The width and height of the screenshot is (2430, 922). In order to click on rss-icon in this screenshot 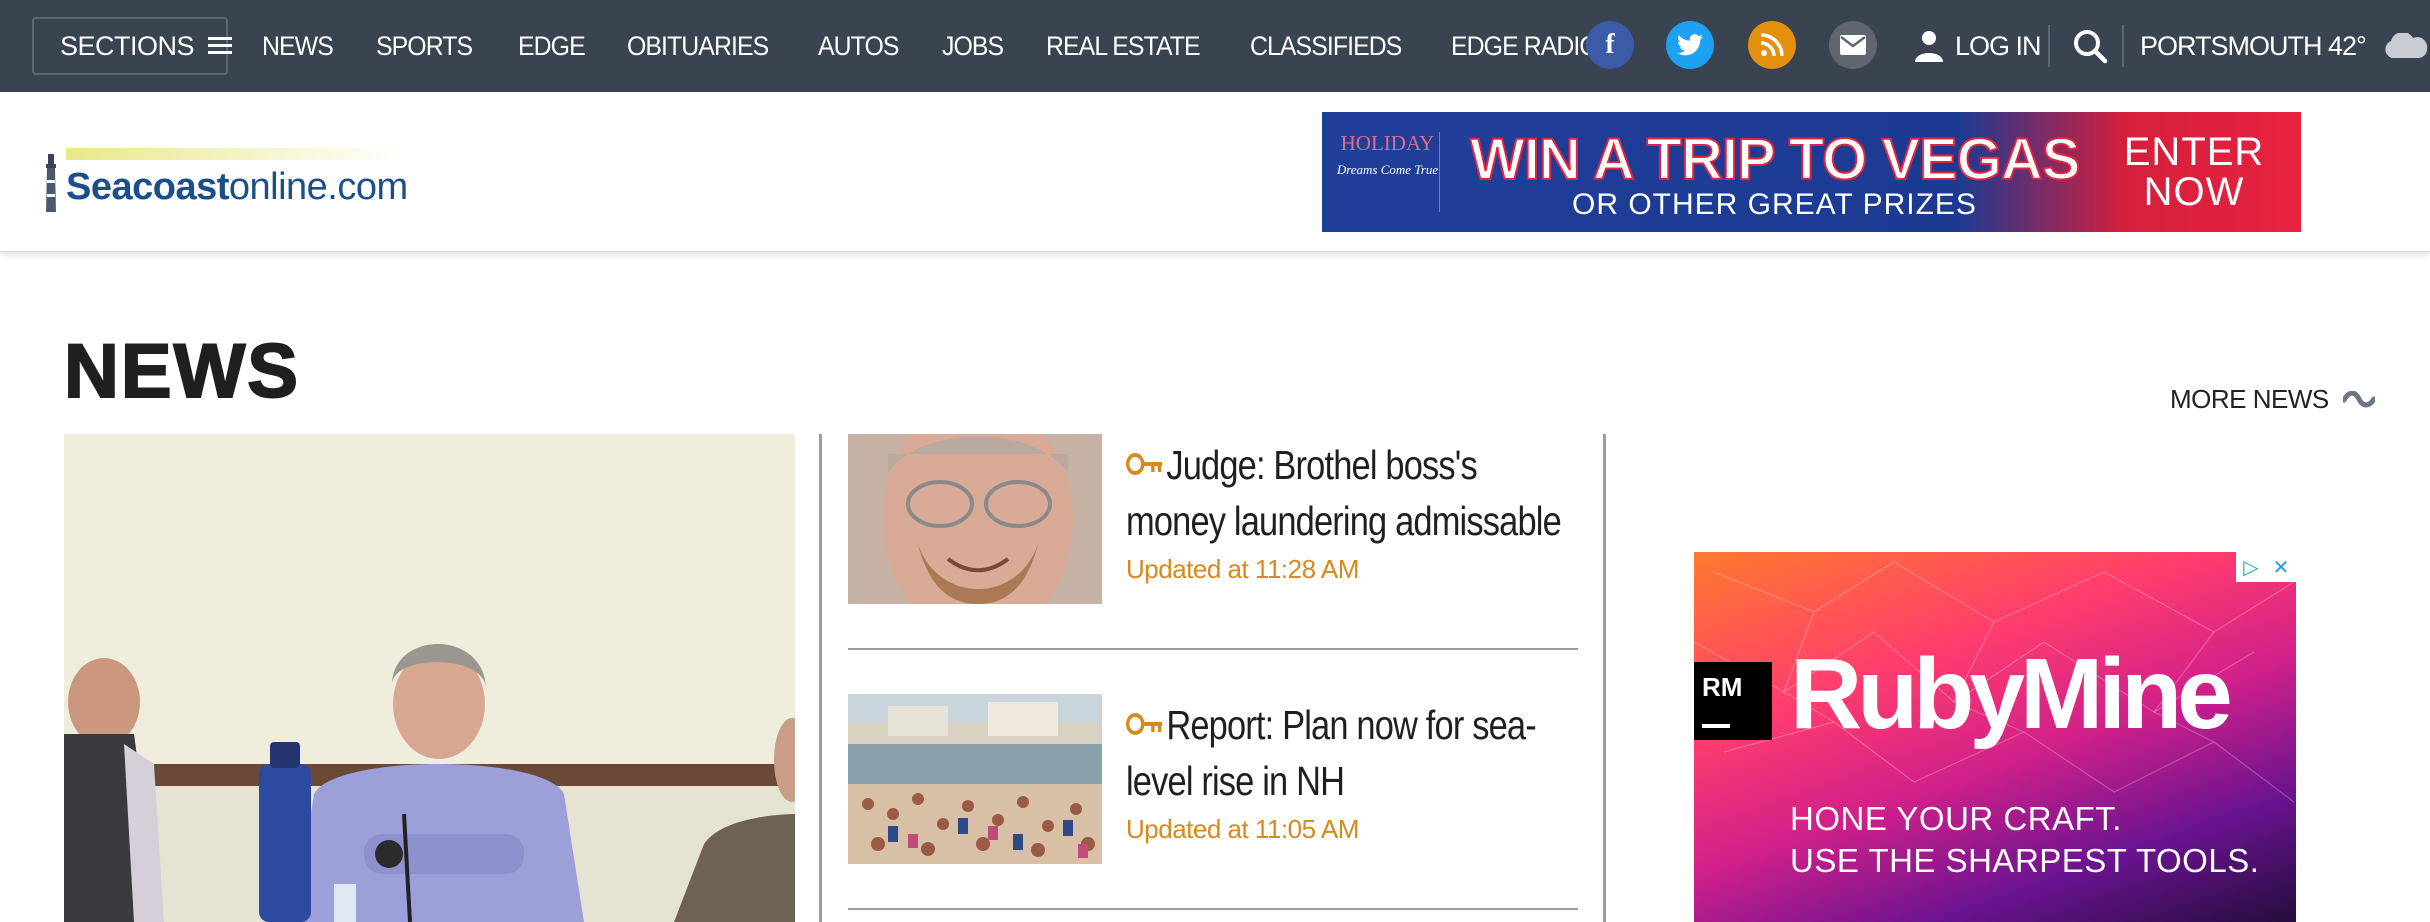, I will do `click(1772, 45)`.